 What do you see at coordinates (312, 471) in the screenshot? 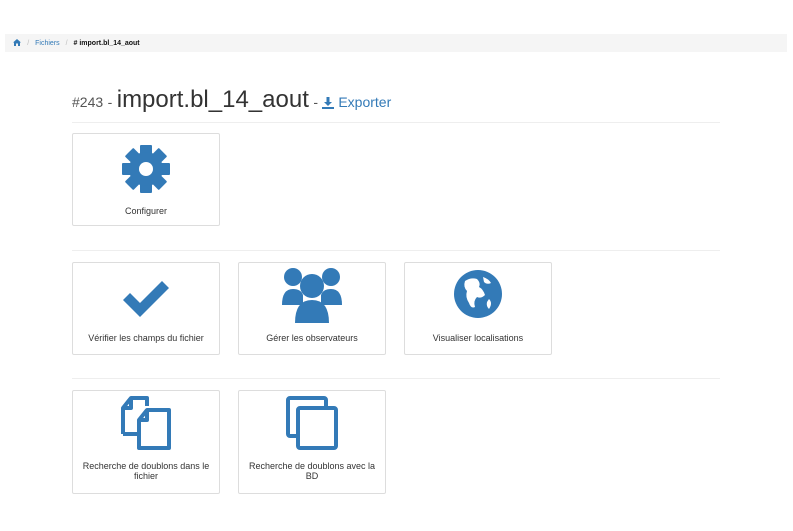
I see `card-label: Recherche de doublons avec la BD` at bounding box center [312, 471].